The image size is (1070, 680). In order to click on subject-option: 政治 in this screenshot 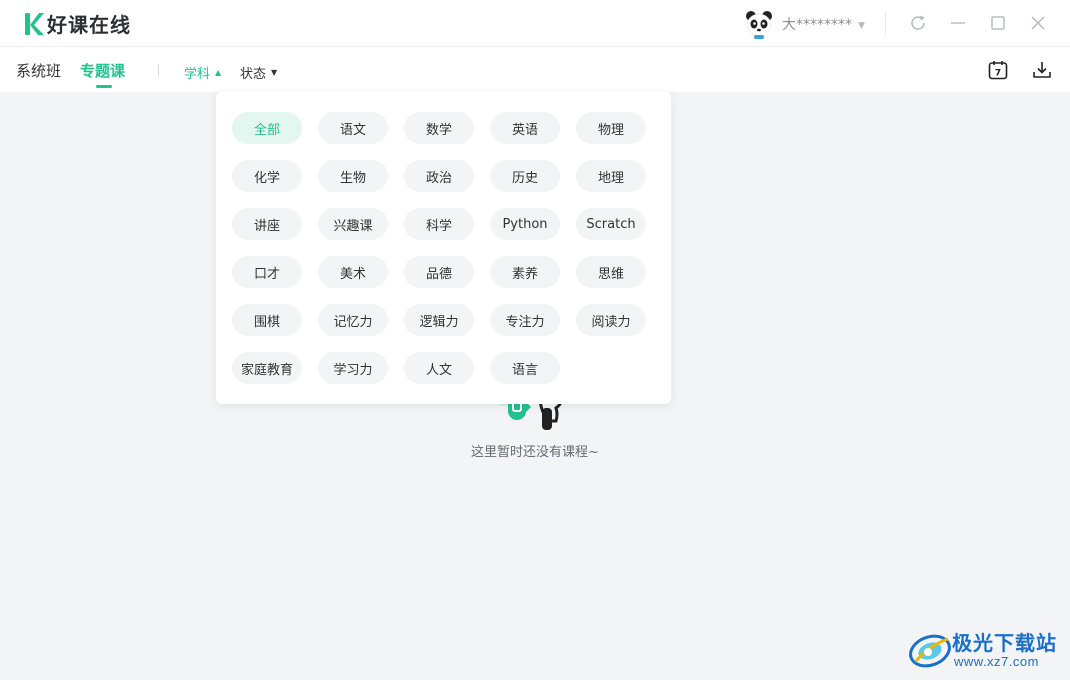, I will do `click(439, 176)`.